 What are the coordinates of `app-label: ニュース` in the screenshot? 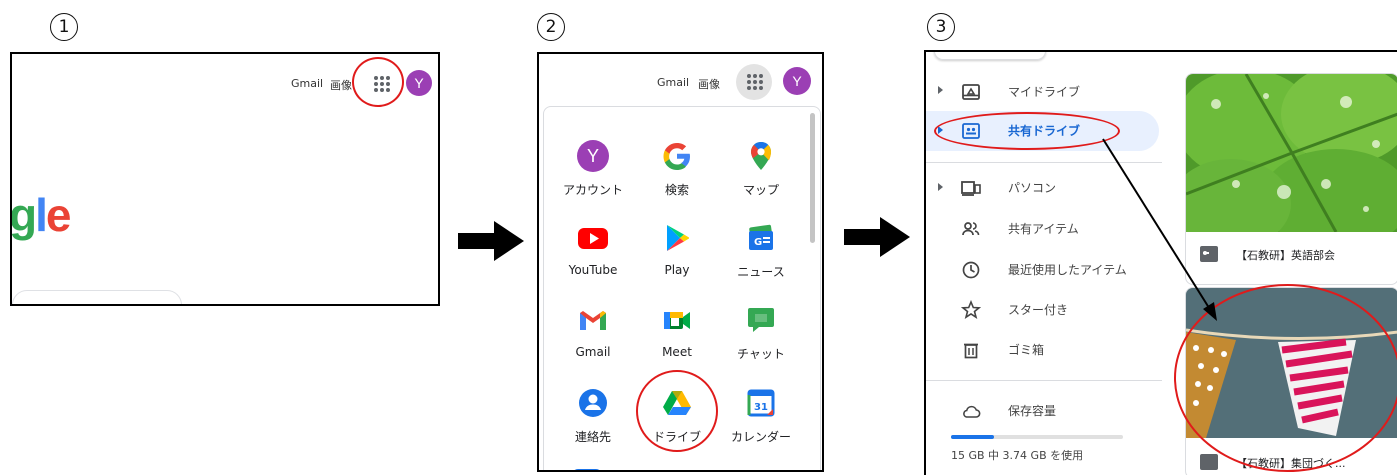 It's located at (761, 272).